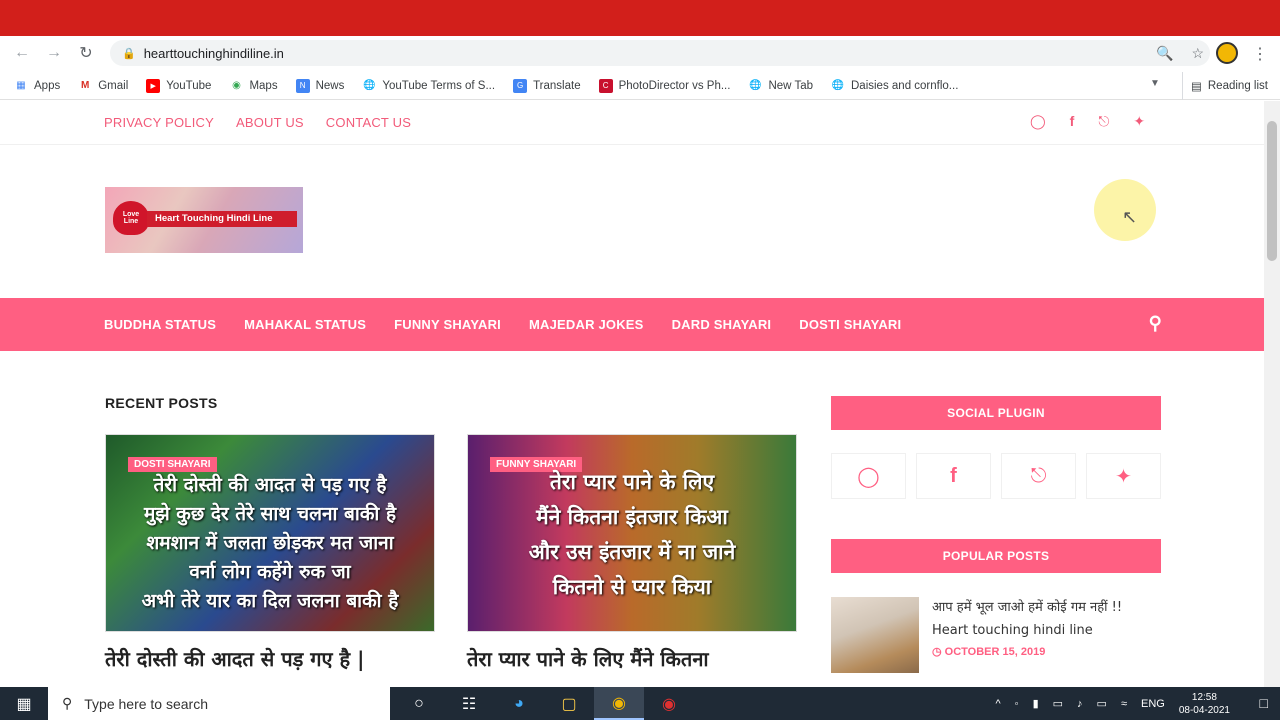 The image size is (1280, 720). I want to click on image-line: मुझे कुछ देर तेरे साथ चलना बाकी है, so click(270, 514).